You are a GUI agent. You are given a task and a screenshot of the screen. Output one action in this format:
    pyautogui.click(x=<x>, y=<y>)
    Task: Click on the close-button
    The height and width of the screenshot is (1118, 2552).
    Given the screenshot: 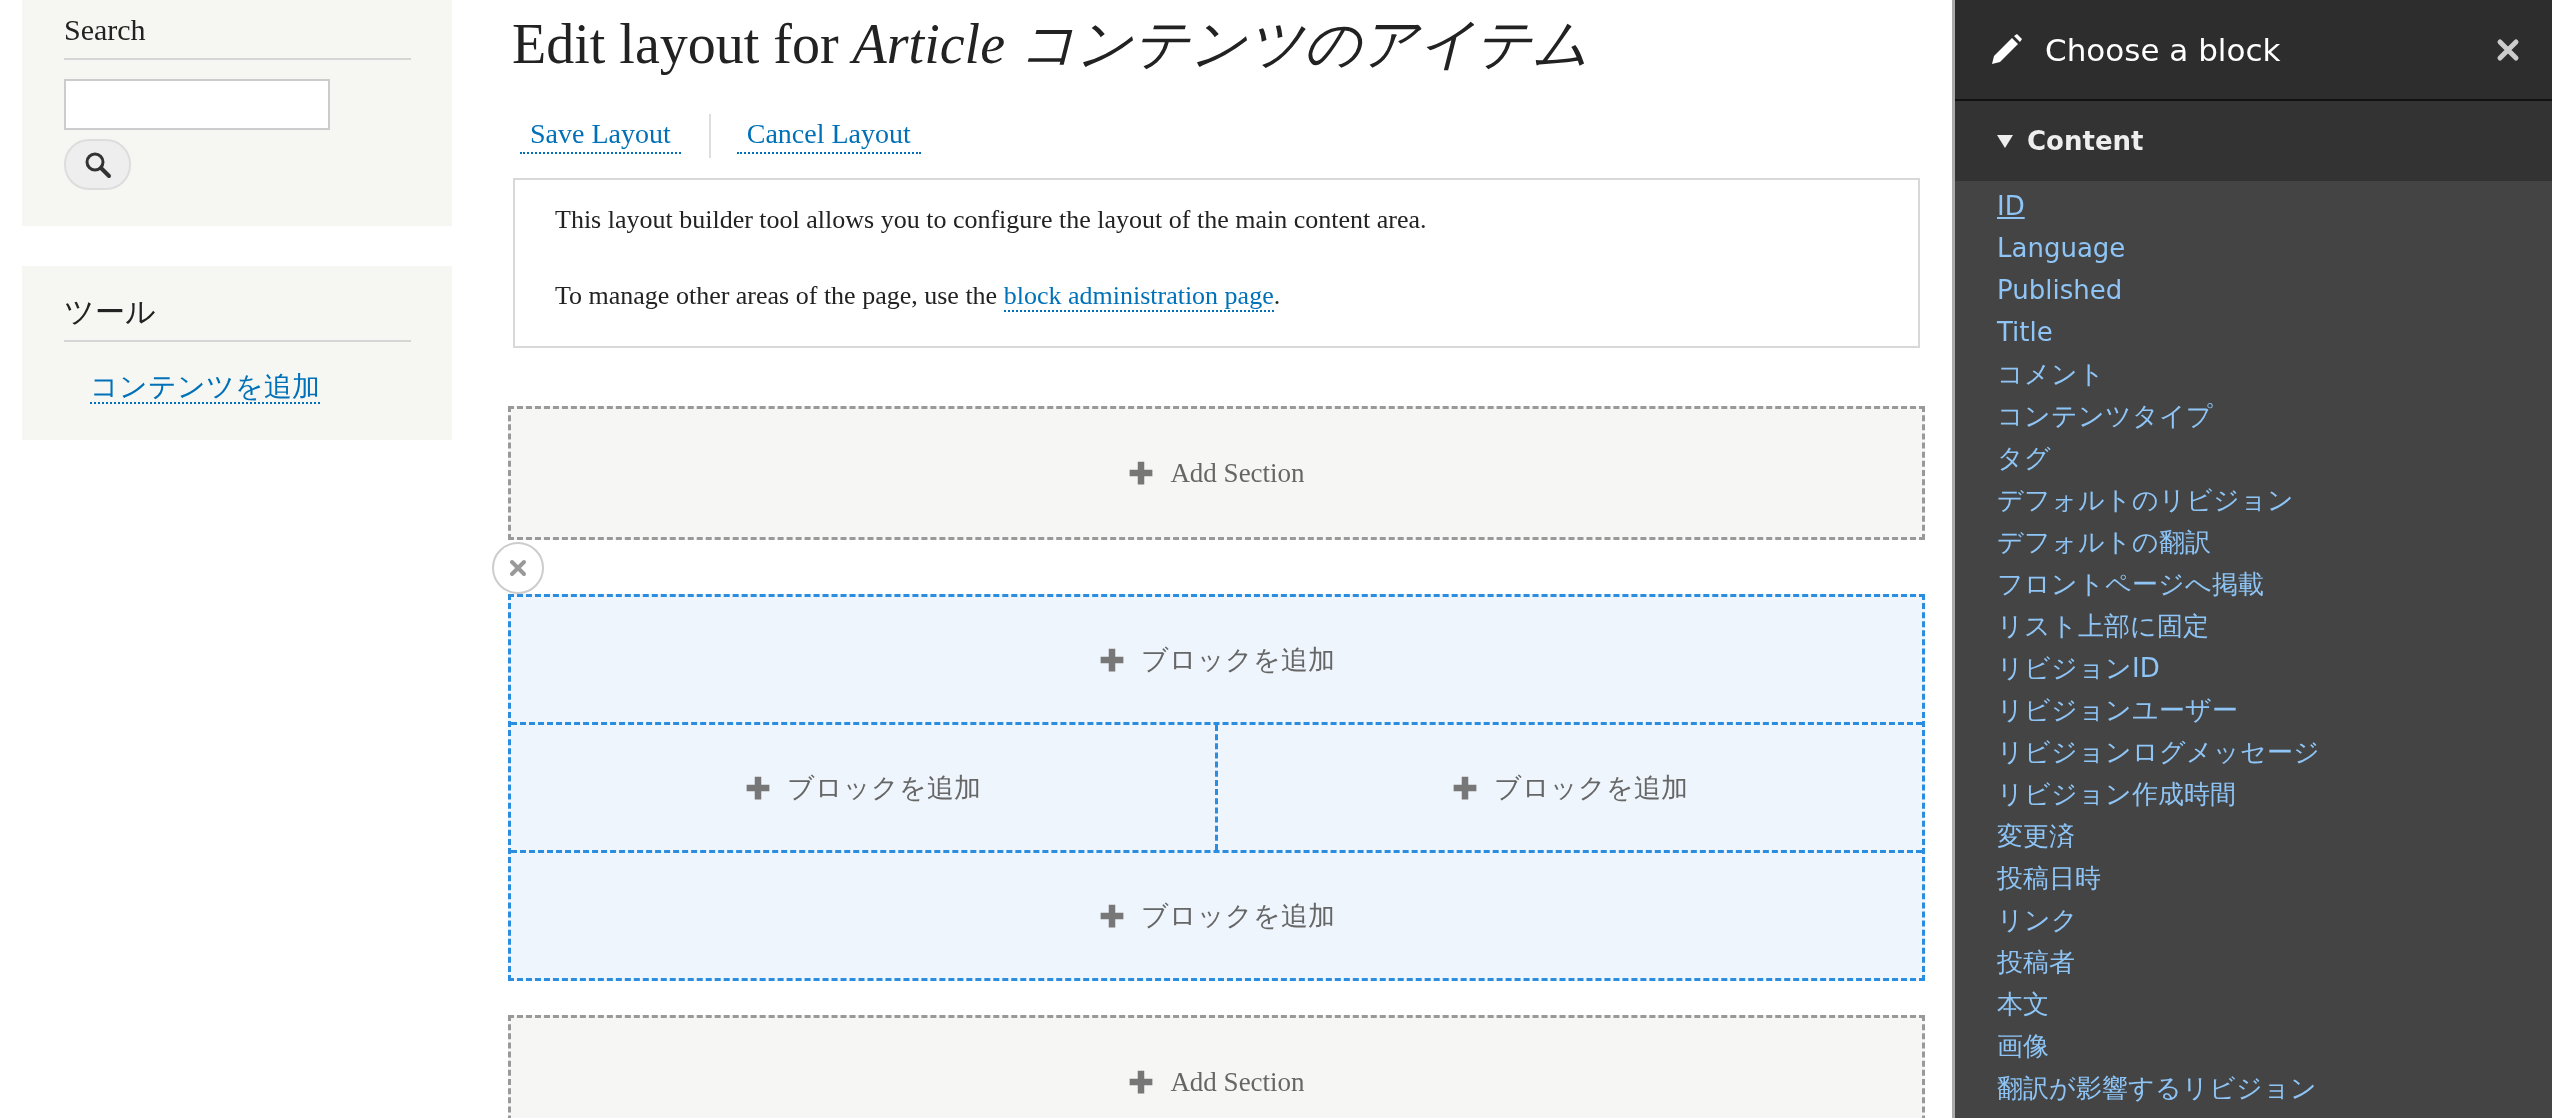 What is the action you would take?
    pyautogui.click(x=2508, y=49)
    